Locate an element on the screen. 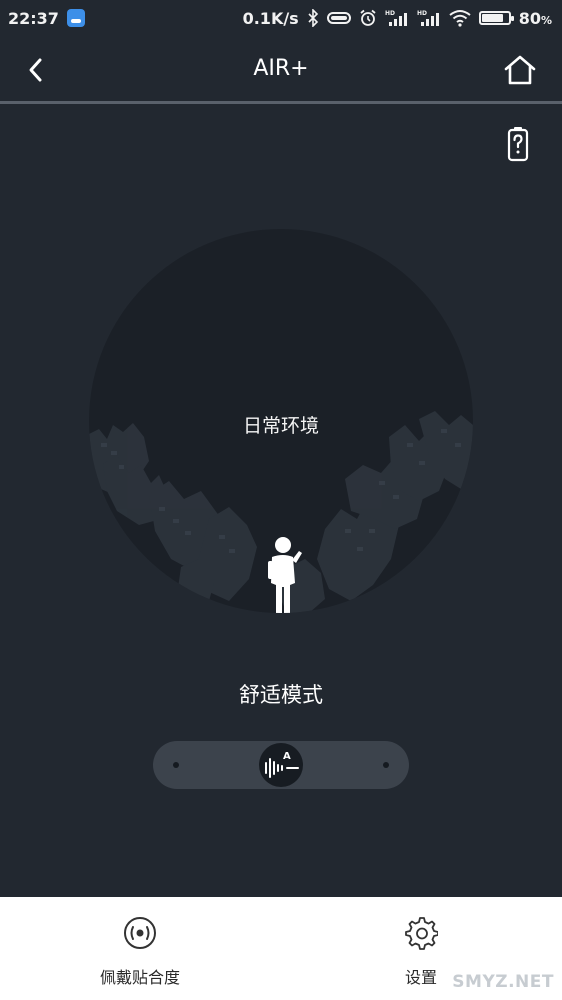 The image size is (562, 1000). clock: 22:37 is located at coordinates (33, 18).